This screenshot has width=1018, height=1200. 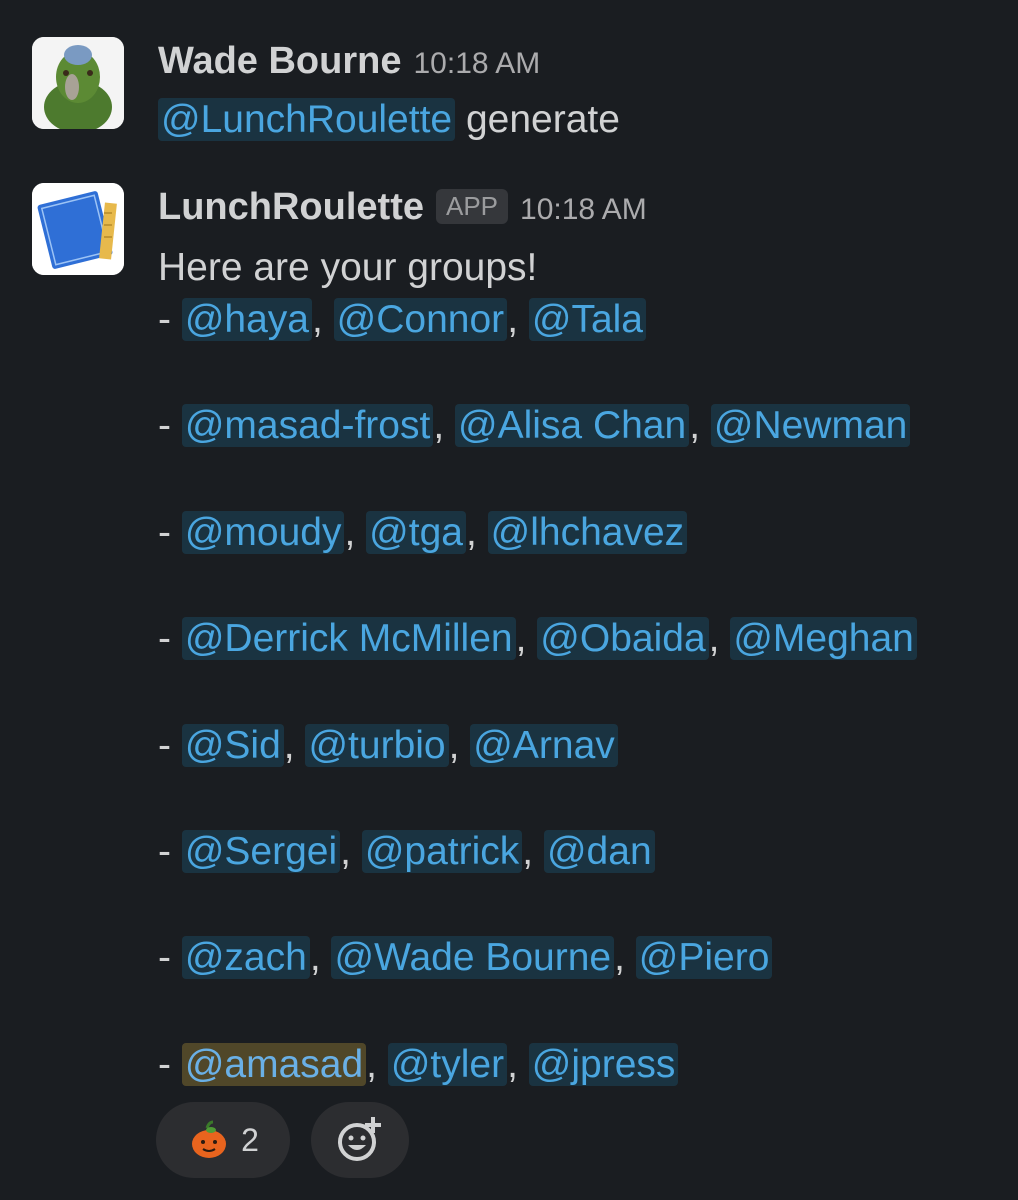 What do you see at coordinates (348, 638) in the screenshot?
I see `mention: @Derrick McMillen` at bounding box center [348, 638].